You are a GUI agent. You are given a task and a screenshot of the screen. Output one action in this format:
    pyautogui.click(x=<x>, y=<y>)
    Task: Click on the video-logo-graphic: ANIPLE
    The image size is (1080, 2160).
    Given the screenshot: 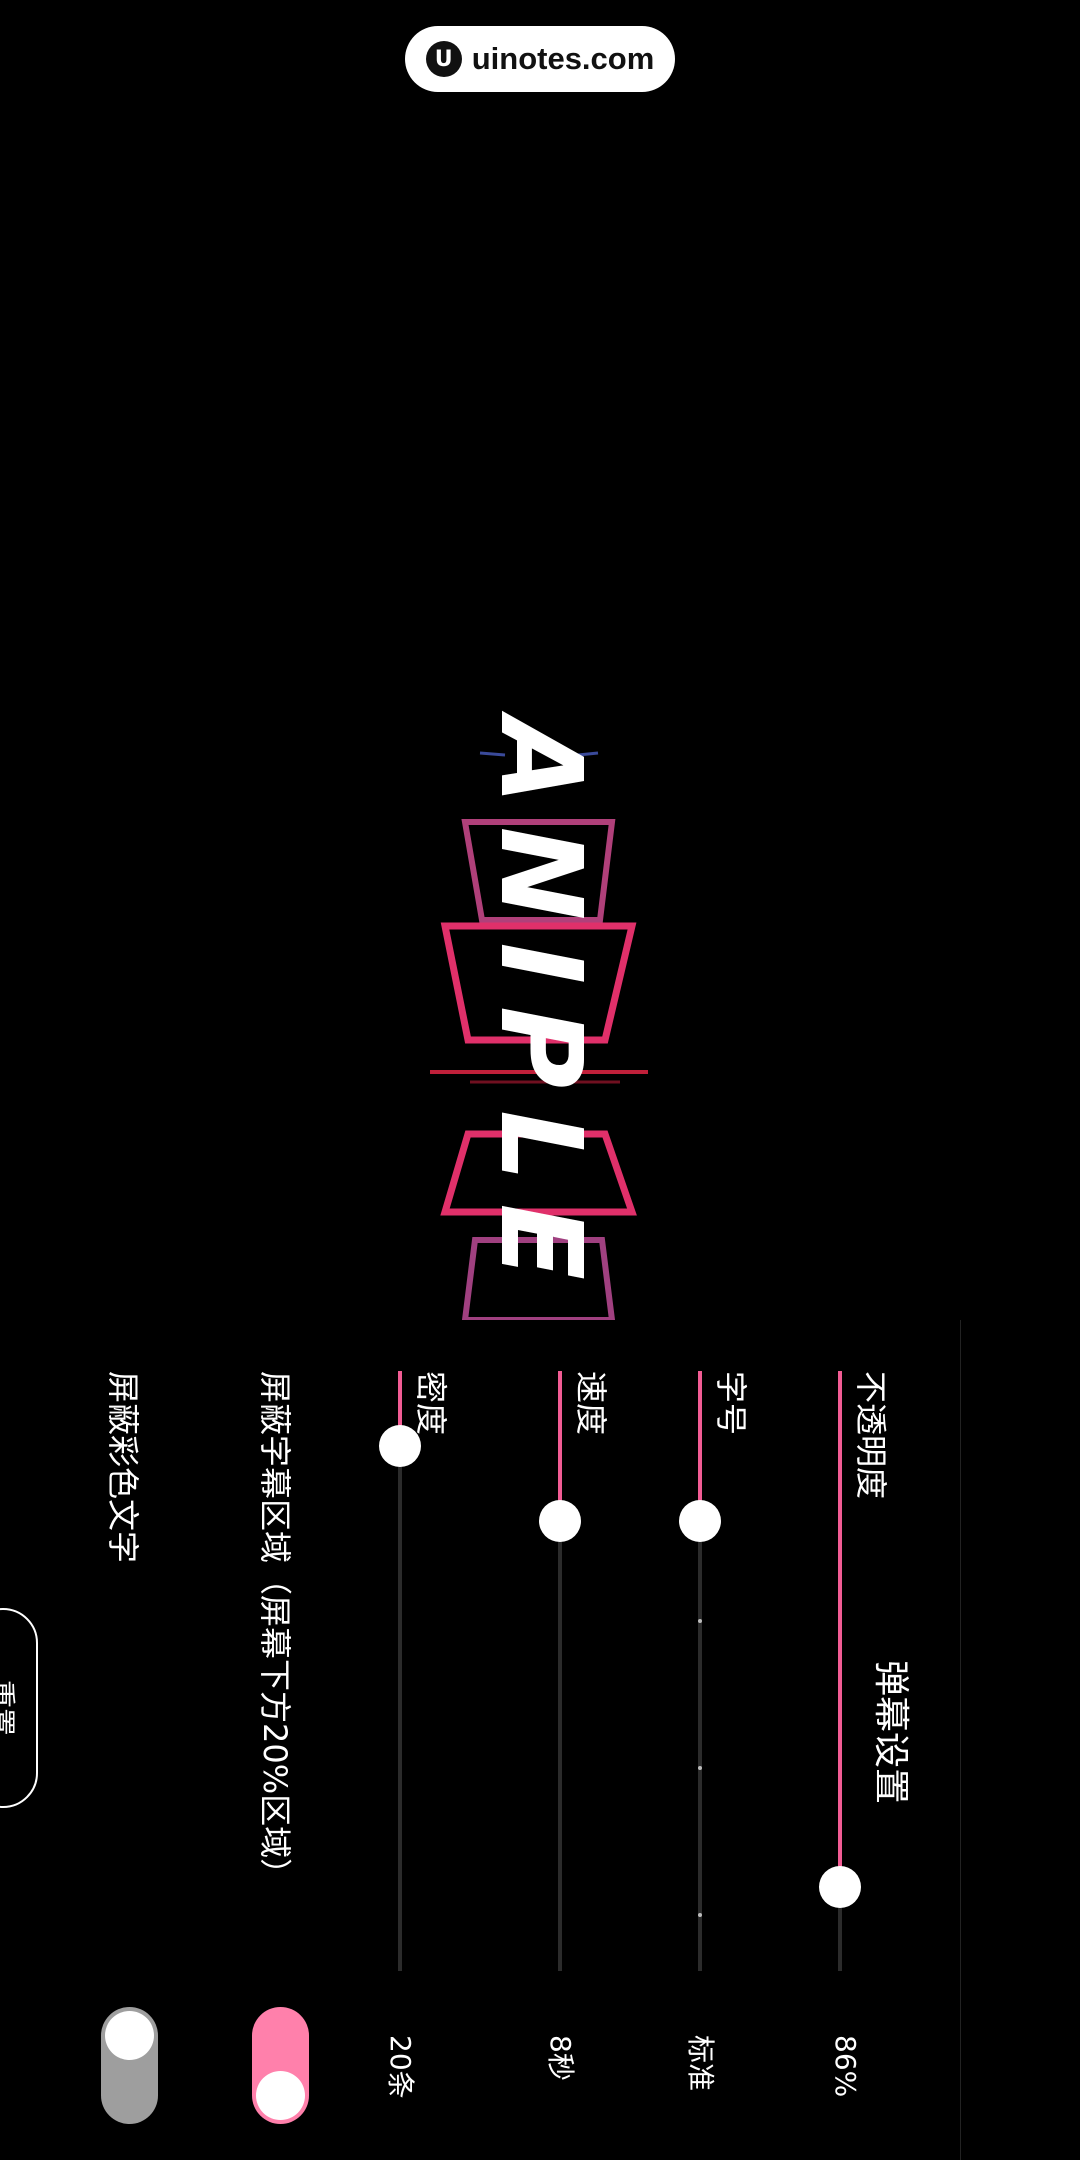 What is the action you would take?
    pyautogui.click(x=539, y=1015)
    